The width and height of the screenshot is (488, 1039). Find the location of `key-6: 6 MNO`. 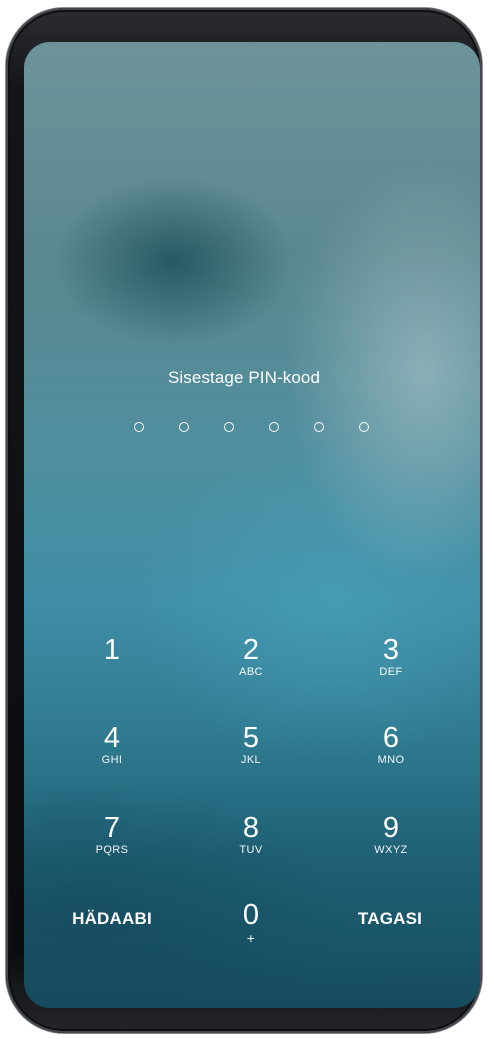

key-6: 6 MNO is located at coordinates (391, 757).